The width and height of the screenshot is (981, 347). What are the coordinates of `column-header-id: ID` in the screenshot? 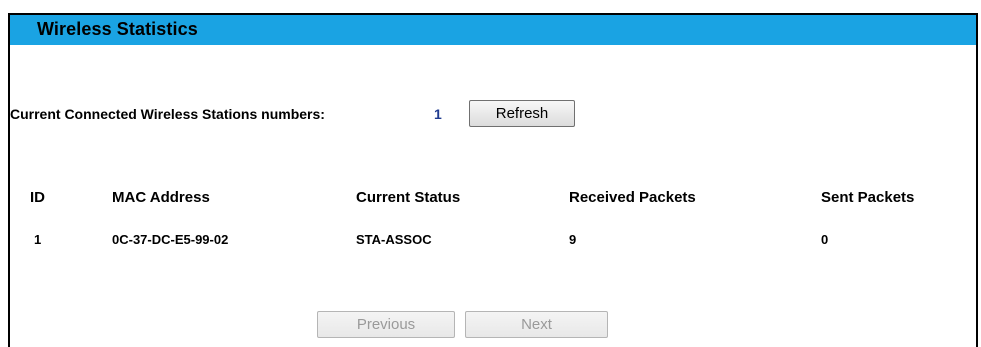 It's located at (37, 197).